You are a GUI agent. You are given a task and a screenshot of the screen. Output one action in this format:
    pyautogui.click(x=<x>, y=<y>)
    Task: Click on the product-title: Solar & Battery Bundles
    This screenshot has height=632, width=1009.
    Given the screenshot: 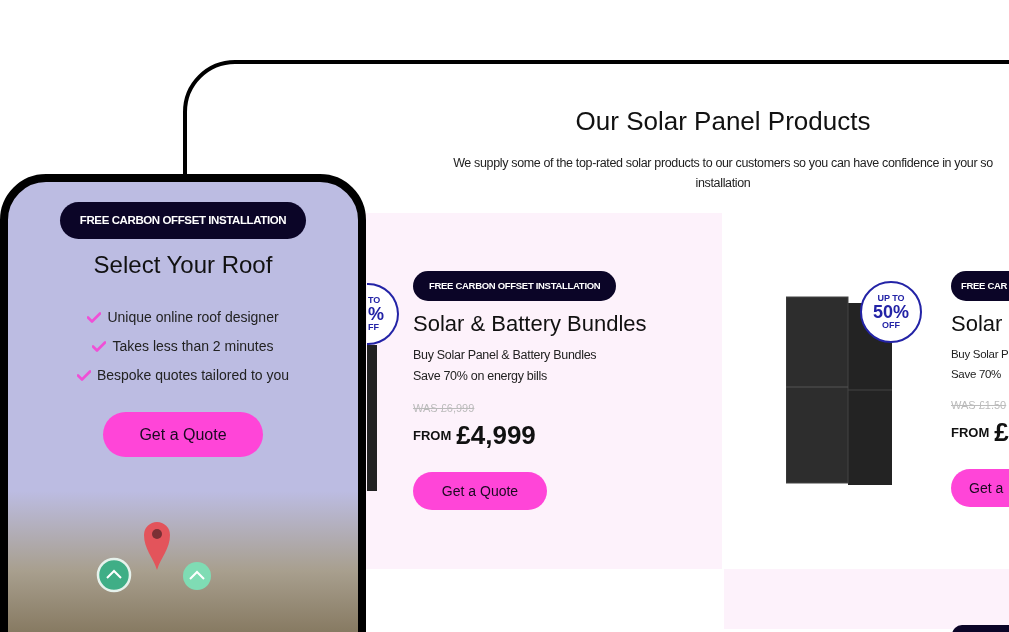 What is the action you would take?
    pyautogui.click(x=530, y=324)
    